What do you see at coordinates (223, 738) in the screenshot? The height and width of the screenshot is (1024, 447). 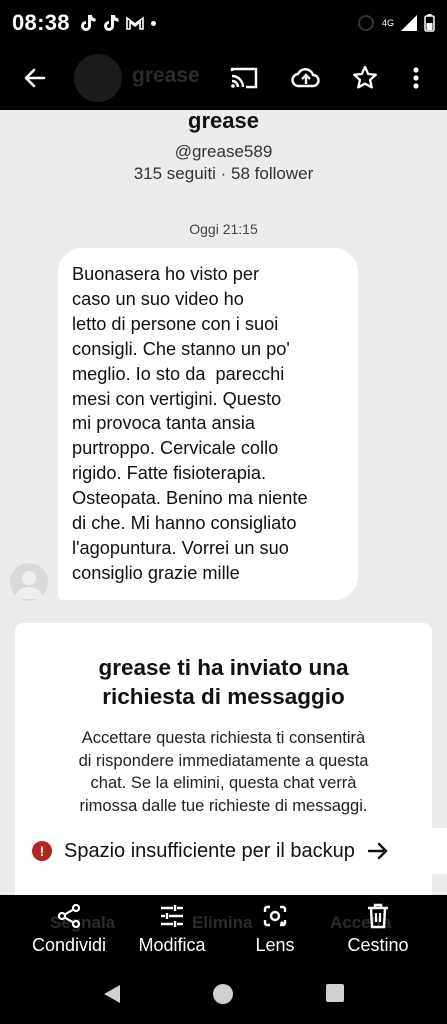 I see `request-description-line: Accettare questa richiesta ti consentirà` at bounding box center [223, 738].